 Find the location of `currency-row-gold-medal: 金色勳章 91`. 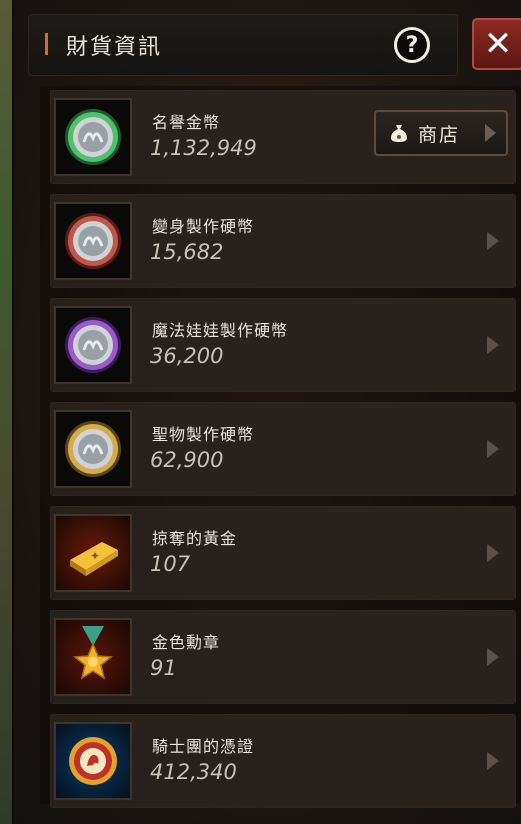

currency-row-gold-medal: 金色勳章 91 is located at coordinates (283, 657).